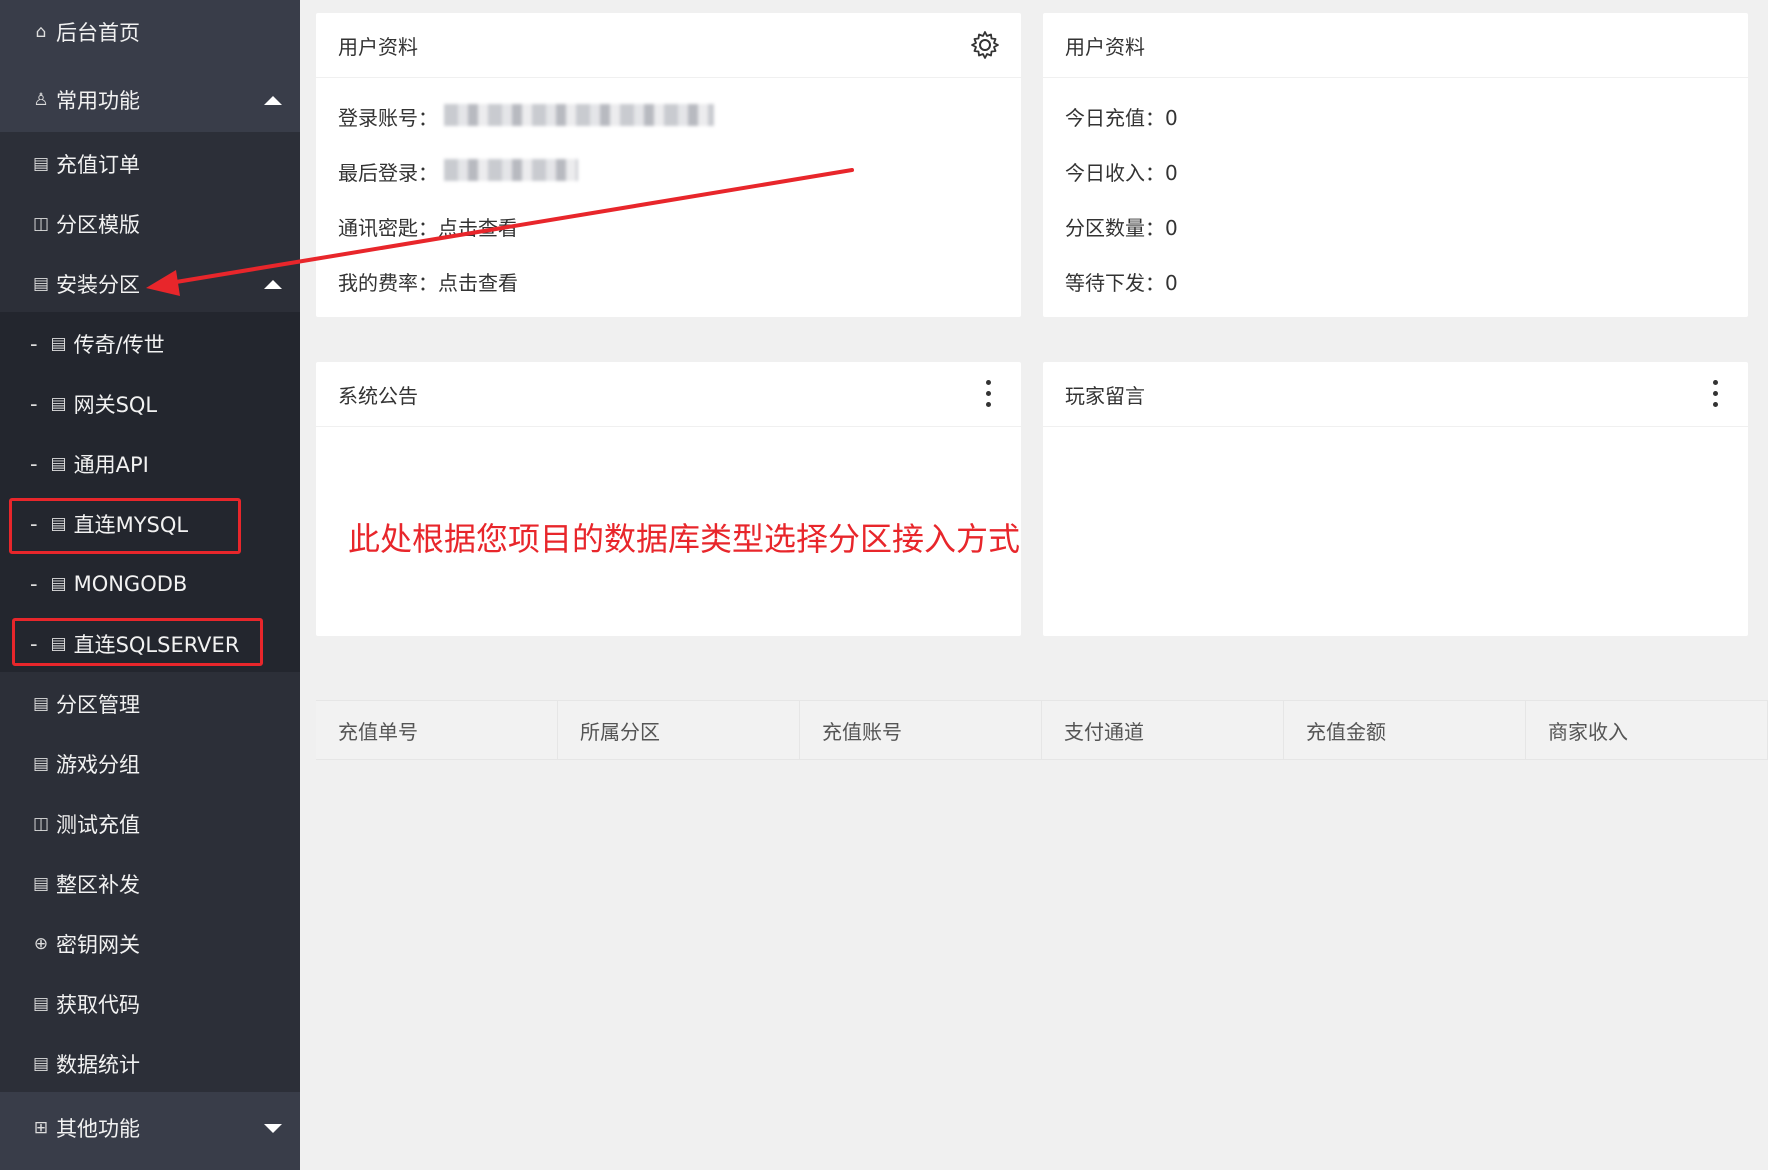  Describe the element at coordinates (500, 232) in the screenshot. I see `annotation-arrow` at that location.